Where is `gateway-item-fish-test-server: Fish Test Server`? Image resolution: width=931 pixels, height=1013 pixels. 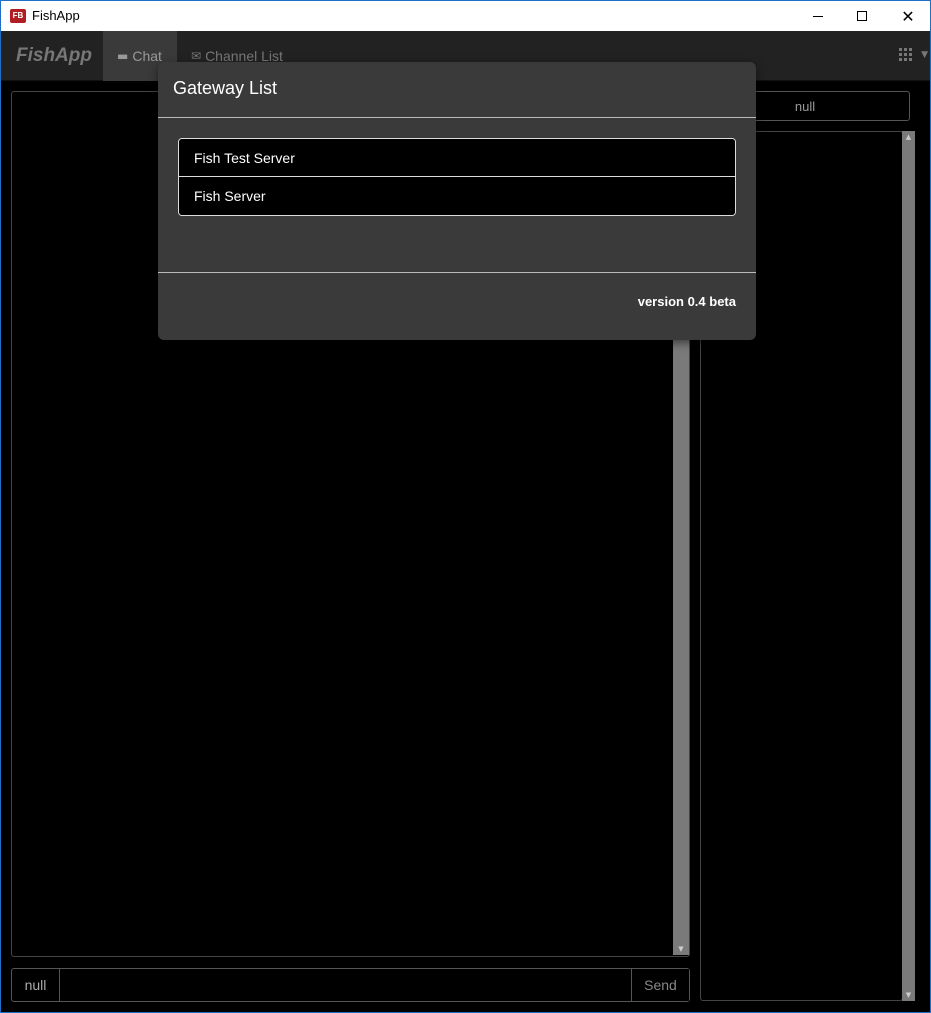 gateway-item-fish-test-server: Fish Test Server is located at coordinates (457, 158).